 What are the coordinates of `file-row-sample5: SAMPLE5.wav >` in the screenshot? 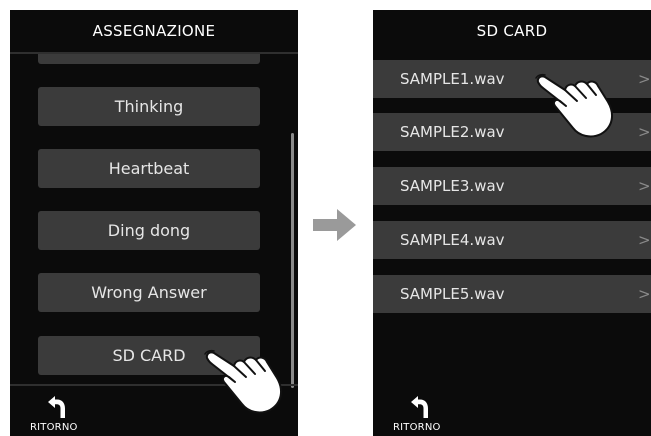 It's located at (512, 294).